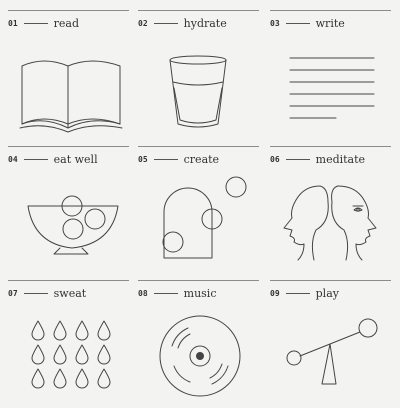 This screenshot has width=400, height=408. I want to click on habit-number: 06, so click(275, 159).